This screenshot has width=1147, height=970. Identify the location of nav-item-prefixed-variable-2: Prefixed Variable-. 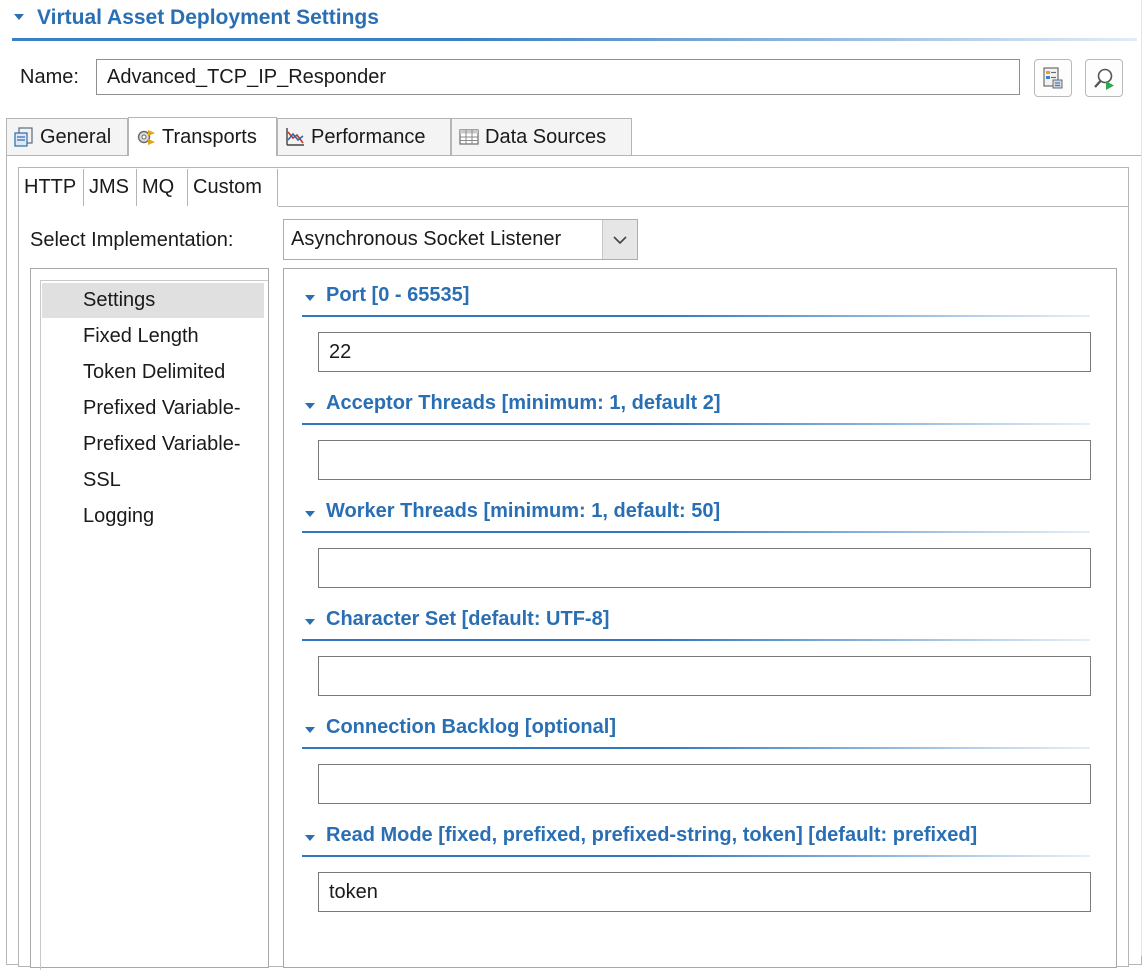
(153, 444).